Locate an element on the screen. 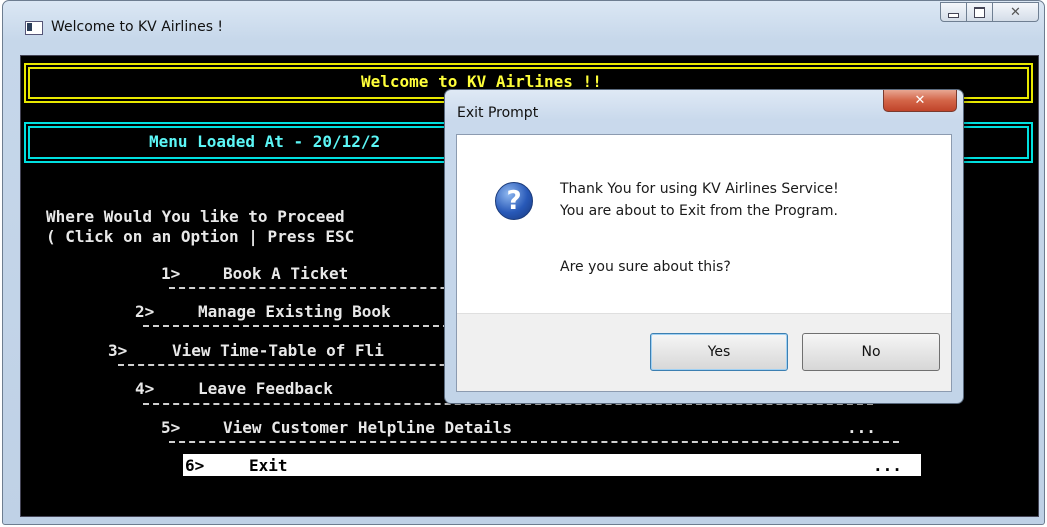  dialog-message-line-1: Thank You for using KV Airlines Service! is located at coordinates (699, 189).